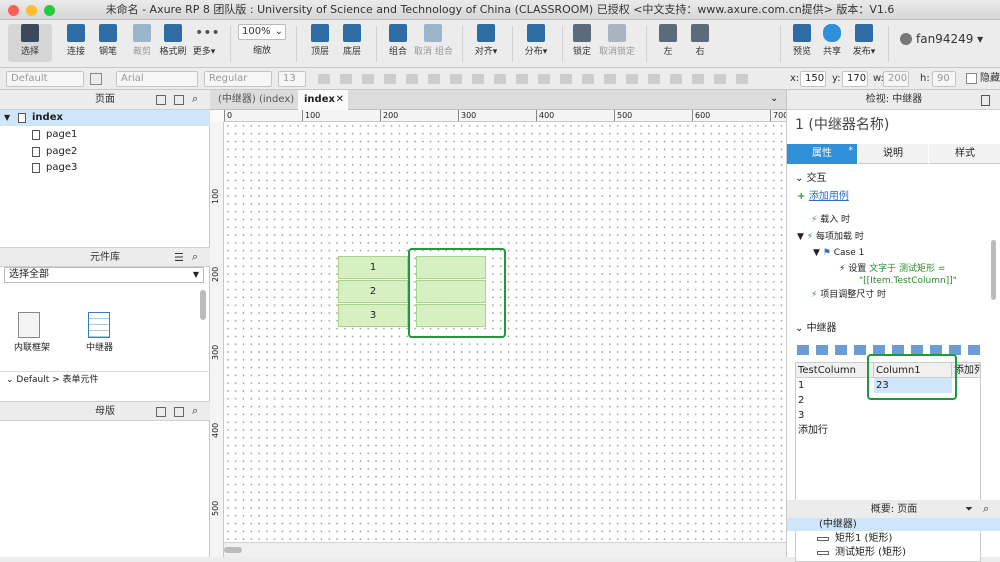  What do you see at coordinates (96, 79) in the screenshot?
I see `style-edit-icon` at bounding box center [96, 79].